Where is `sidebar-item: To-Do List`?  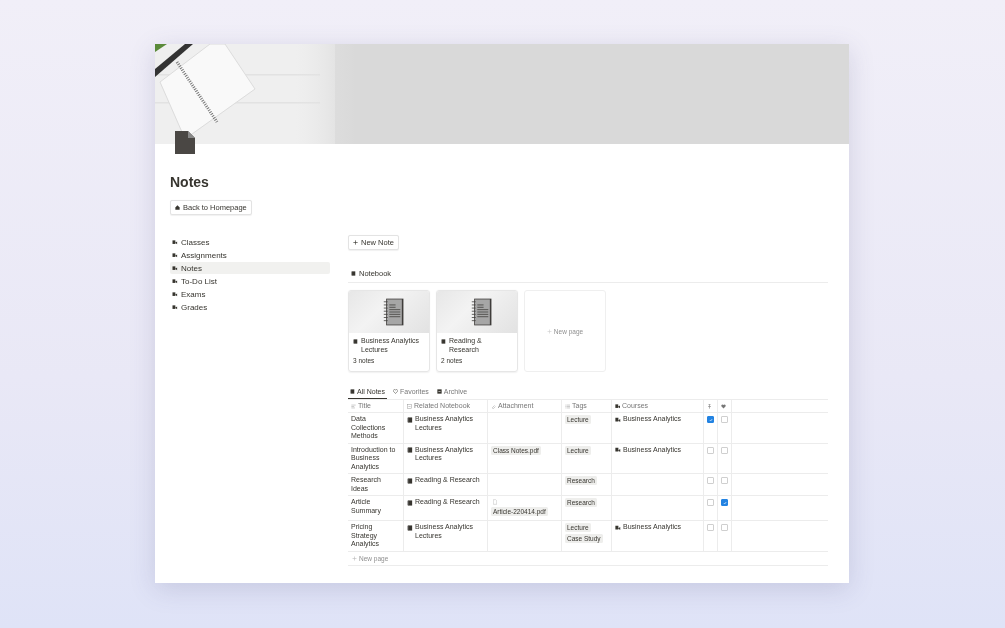 sidebar-item: To-Do List is located at coordinates (250, 281).